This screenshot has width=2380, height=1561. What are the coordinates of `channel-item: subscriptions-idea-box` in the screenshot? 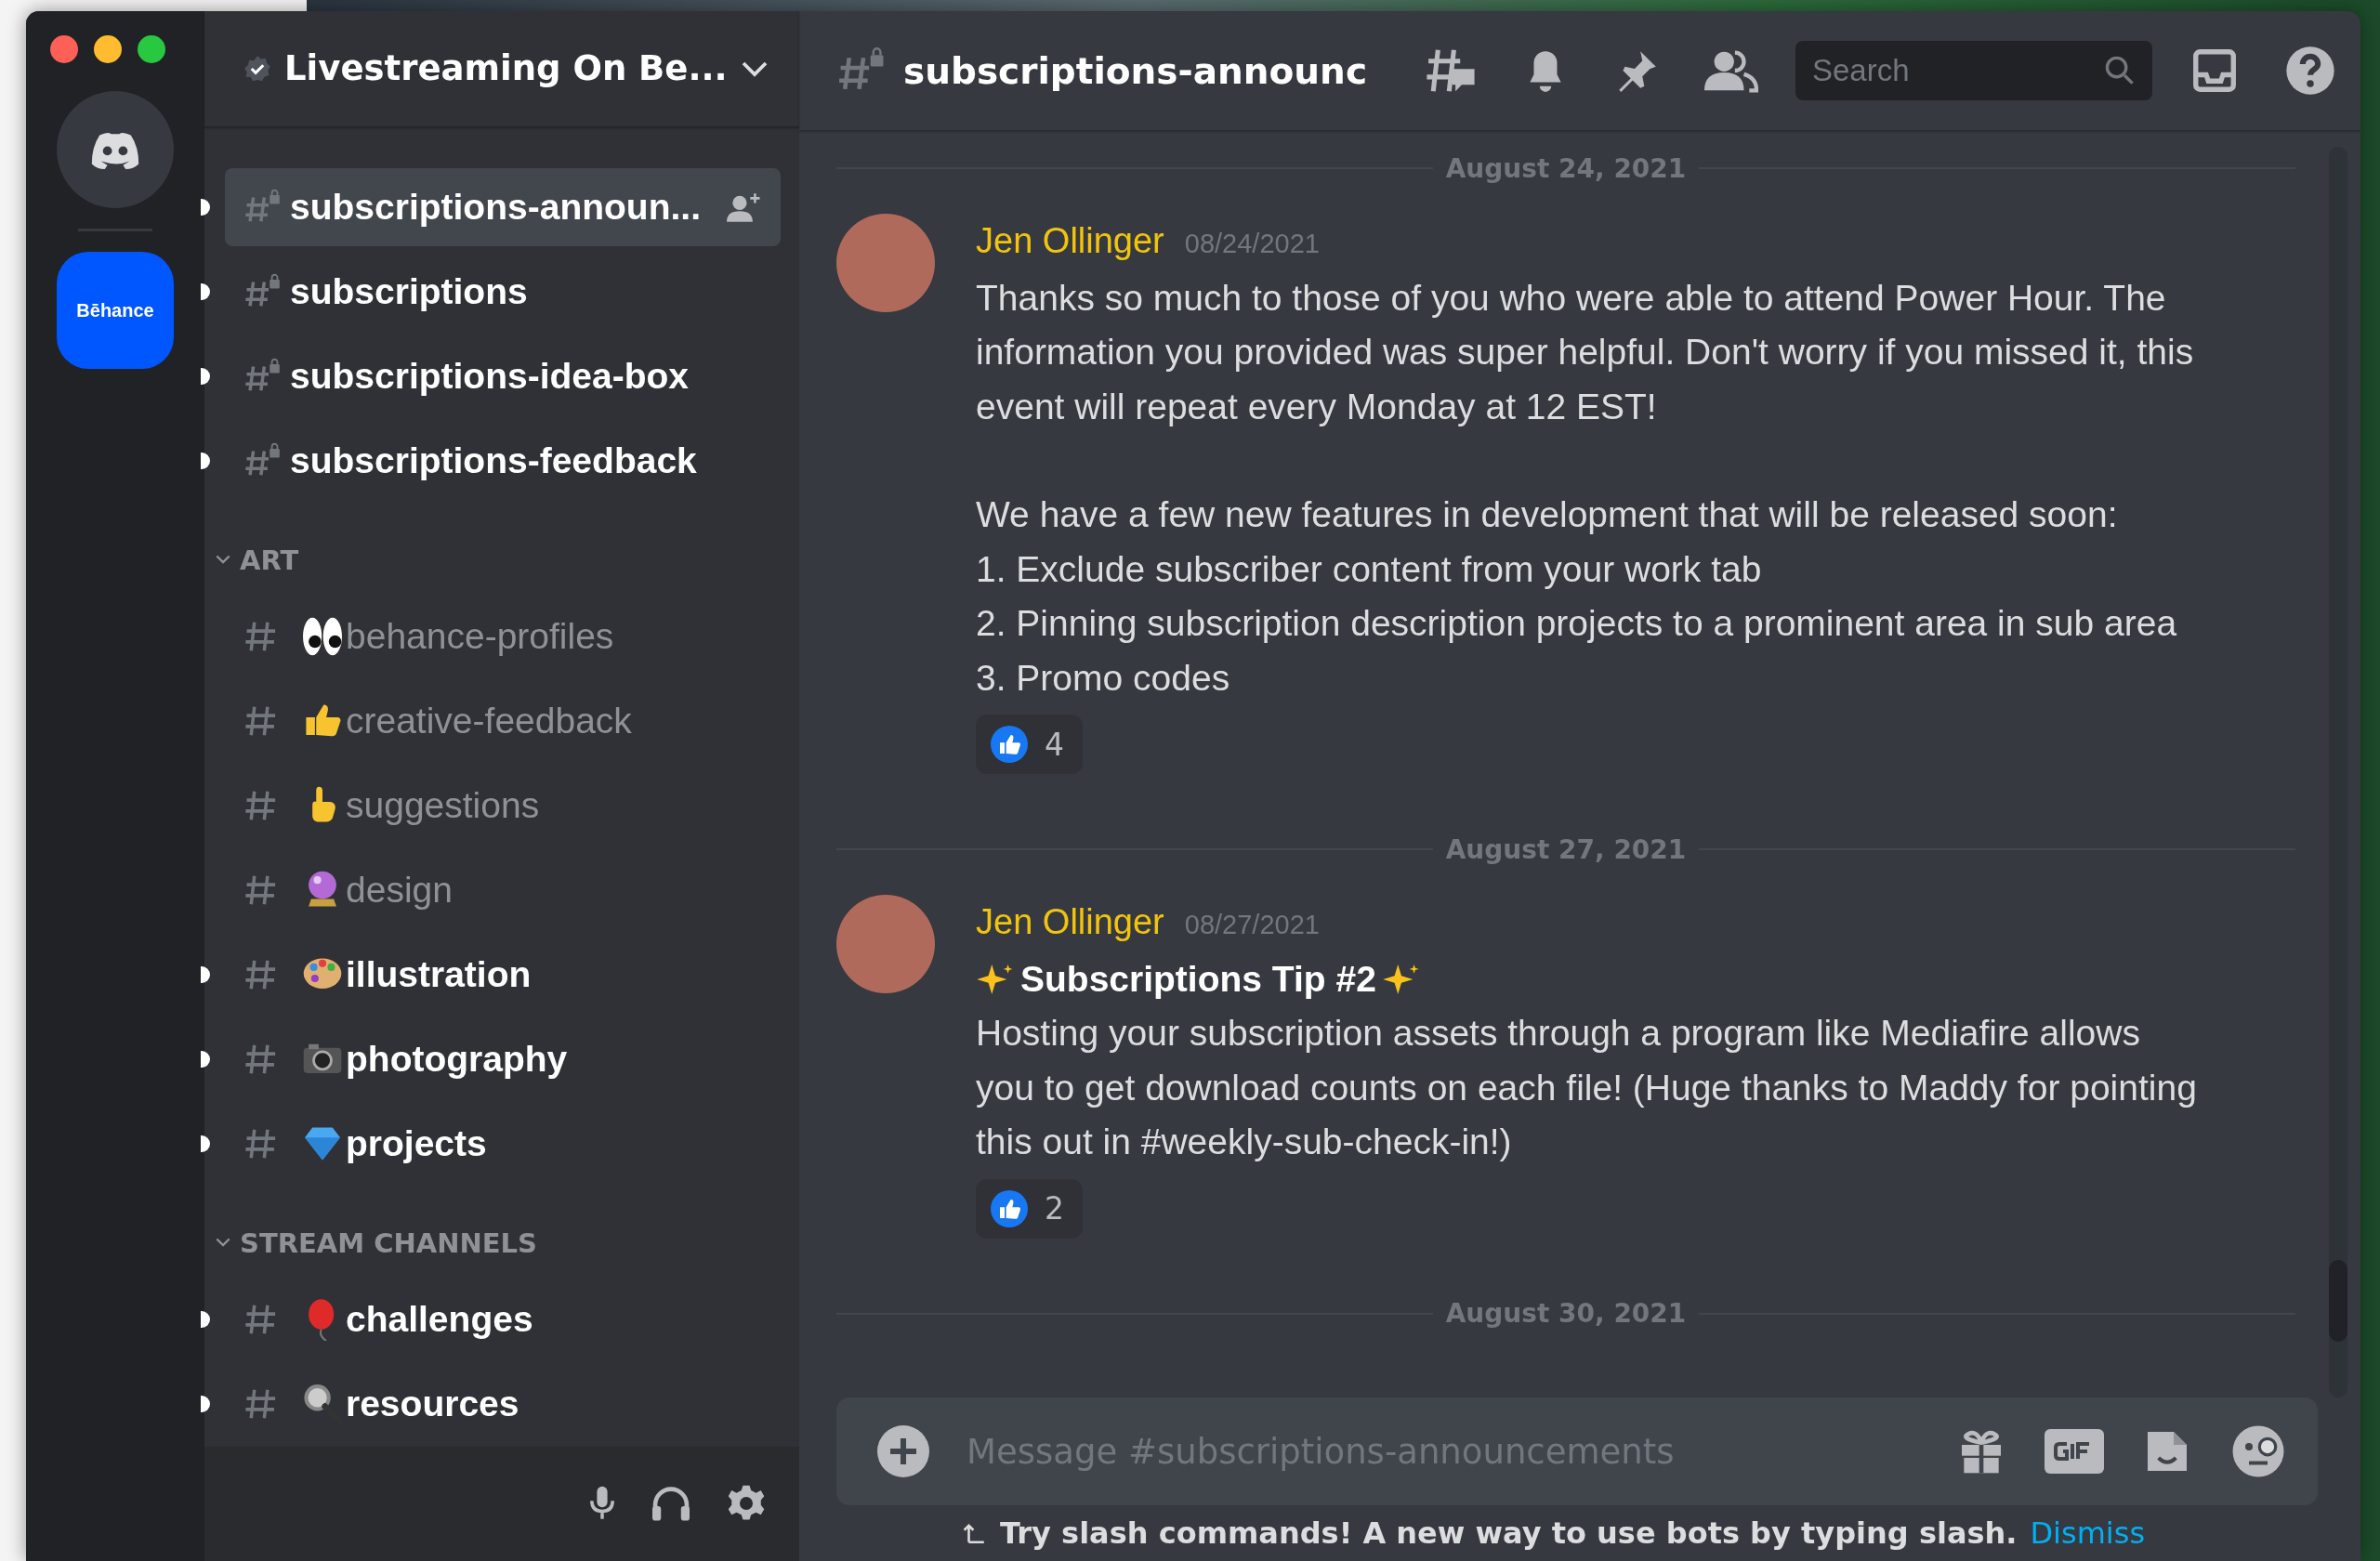 It's located at (503, 376).